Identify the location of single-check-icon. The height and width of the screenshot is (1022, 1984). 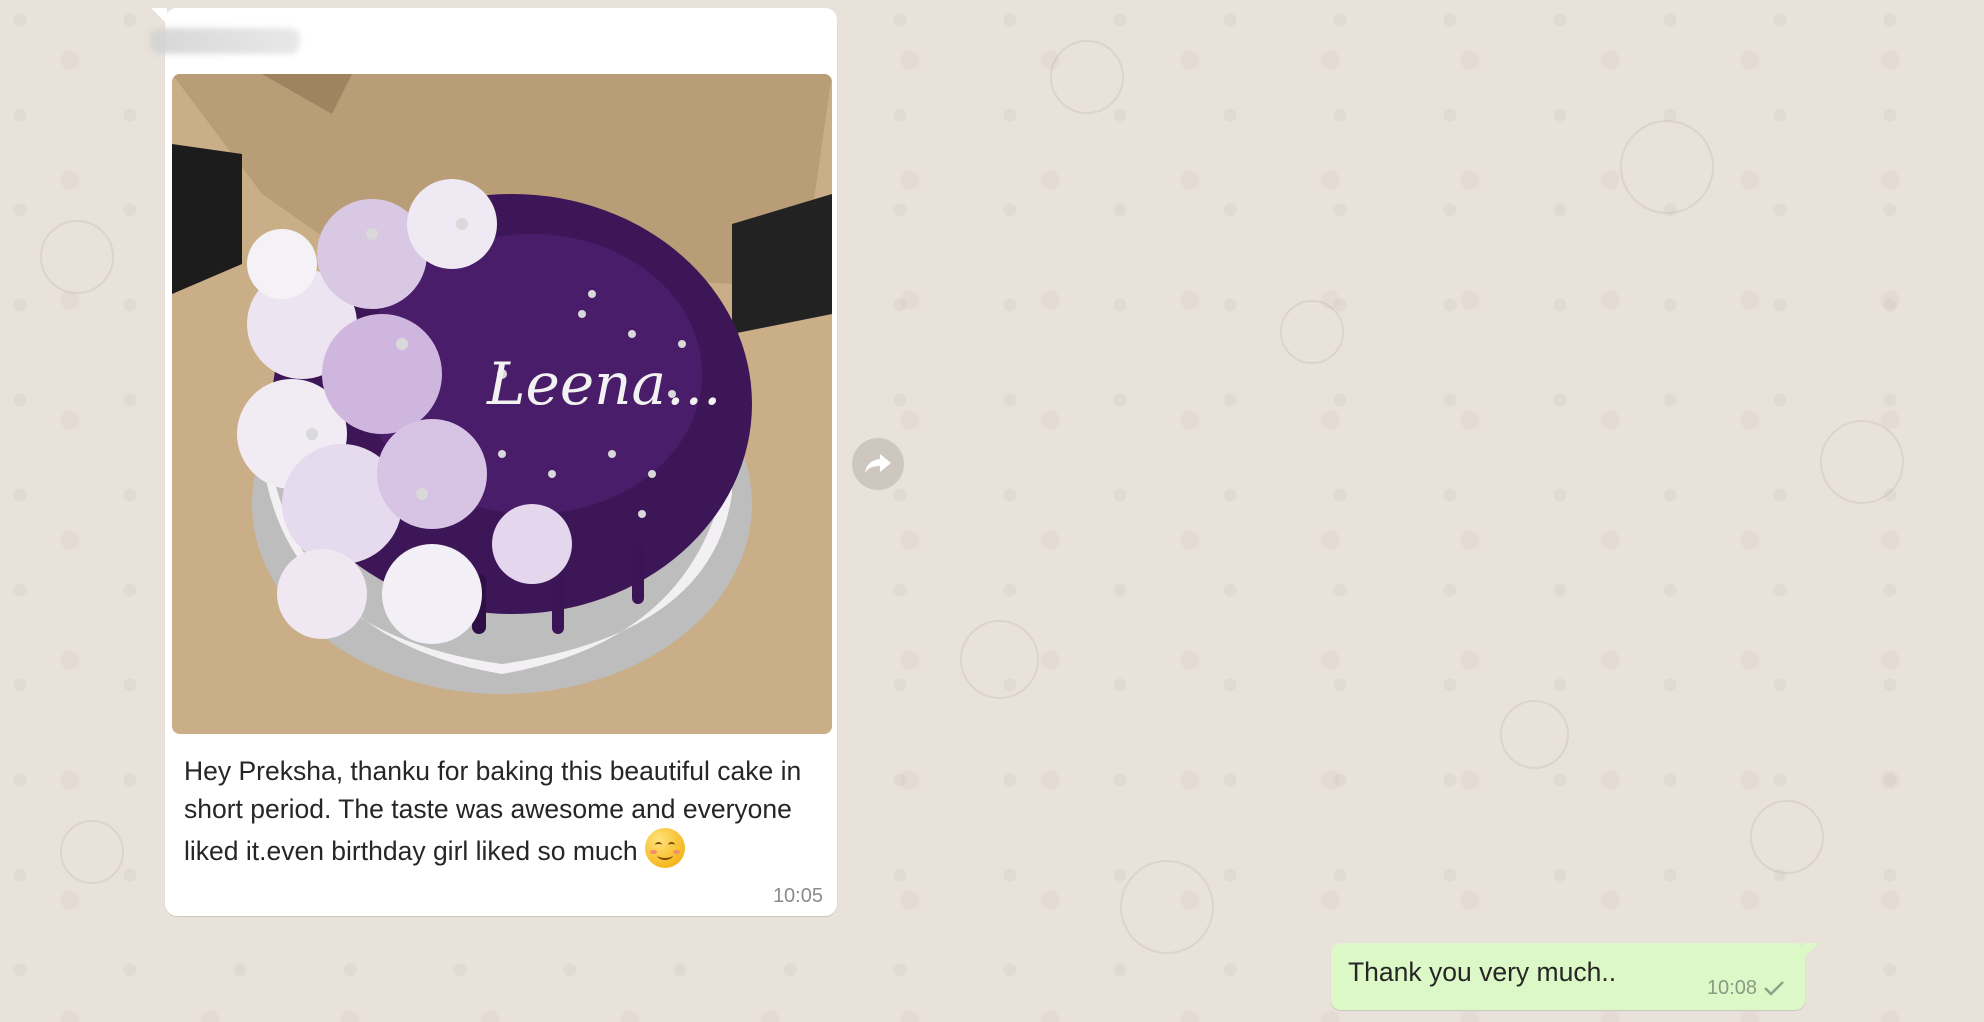
(1774, 988).